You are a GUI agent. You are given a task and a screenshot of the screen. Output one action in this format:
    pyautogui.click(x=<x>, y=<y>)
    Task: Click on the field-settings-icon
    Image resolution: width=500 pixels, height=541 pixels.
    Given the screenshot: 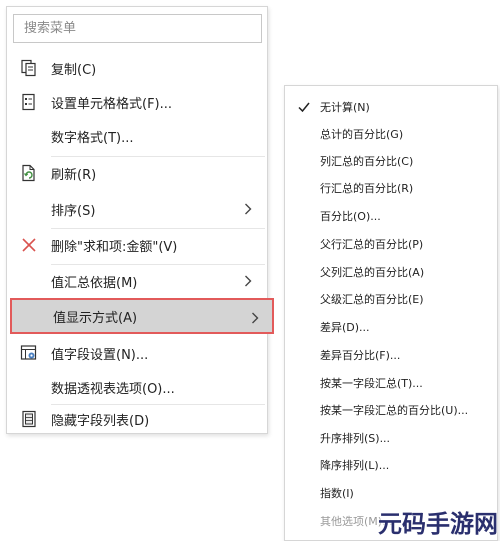 What is the action you would take?
    pyautogui.click(x=29, y=353)
    